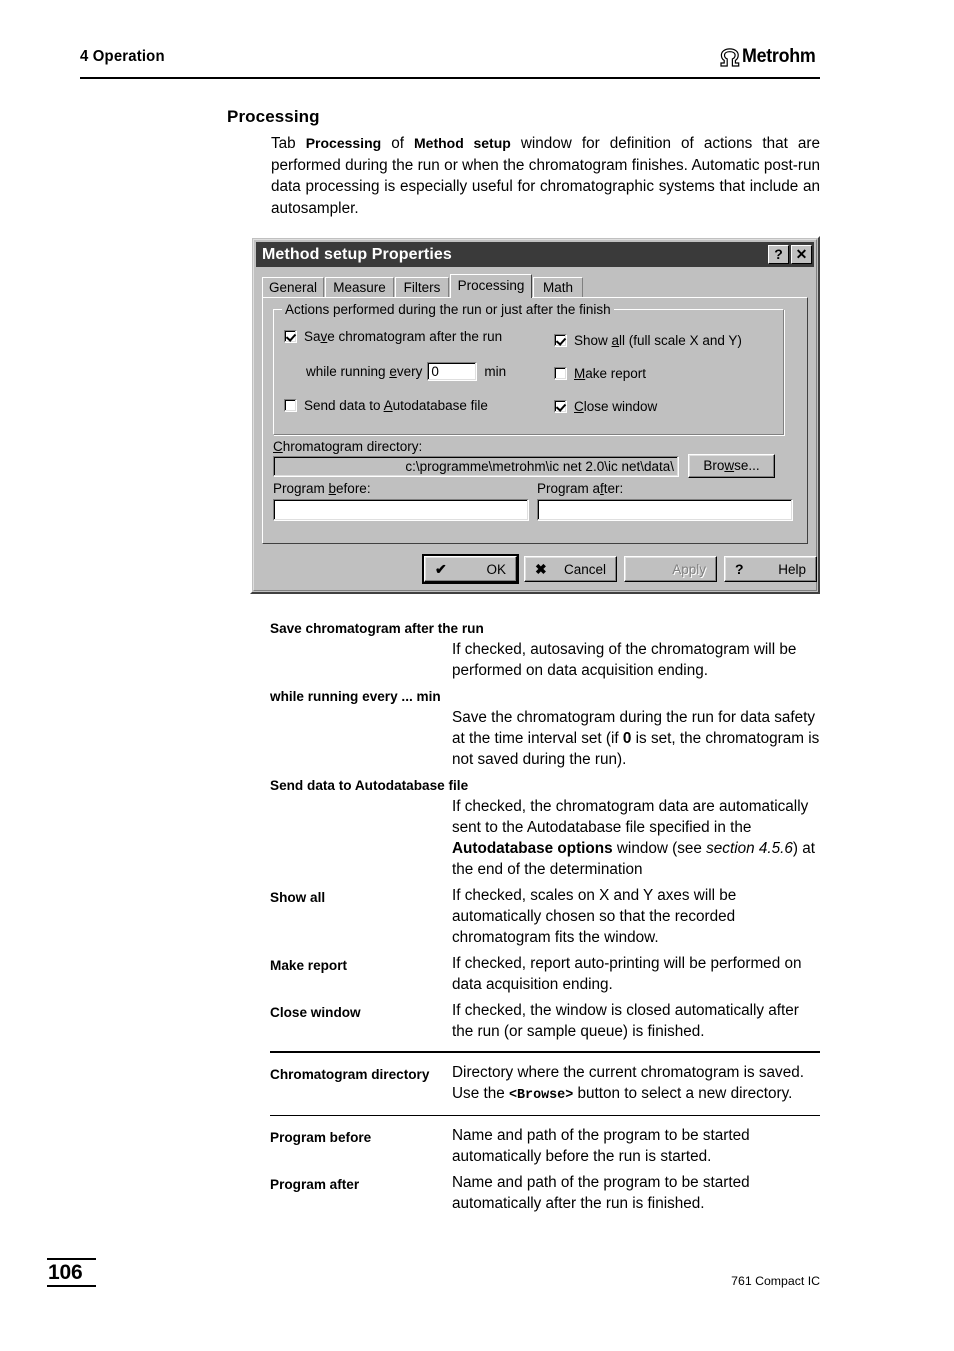 This screenshot has width=954, height=1351. Describe the element at coordinates (665, 510) in the screenshot. I see `program-after-input` at that location.